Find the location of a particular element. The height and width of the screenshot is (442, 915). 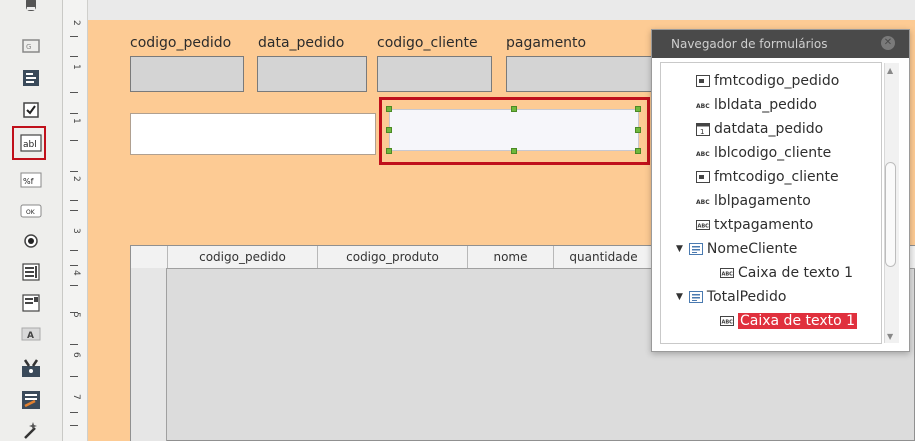

field-data-pedido is located at coordinates (312, 74).